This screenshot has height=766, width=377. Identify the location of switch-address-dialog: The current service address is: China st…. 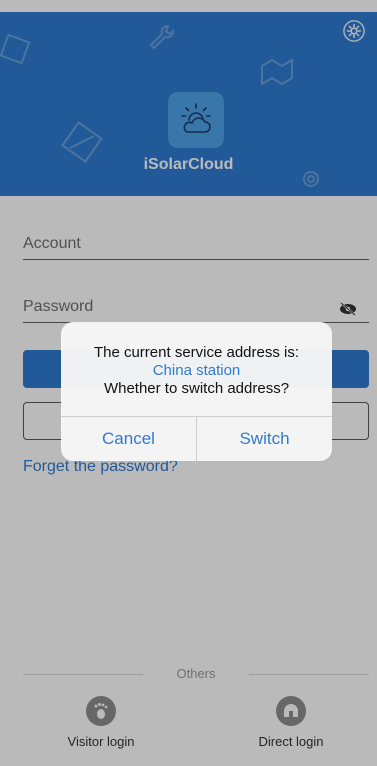
(196, 391).